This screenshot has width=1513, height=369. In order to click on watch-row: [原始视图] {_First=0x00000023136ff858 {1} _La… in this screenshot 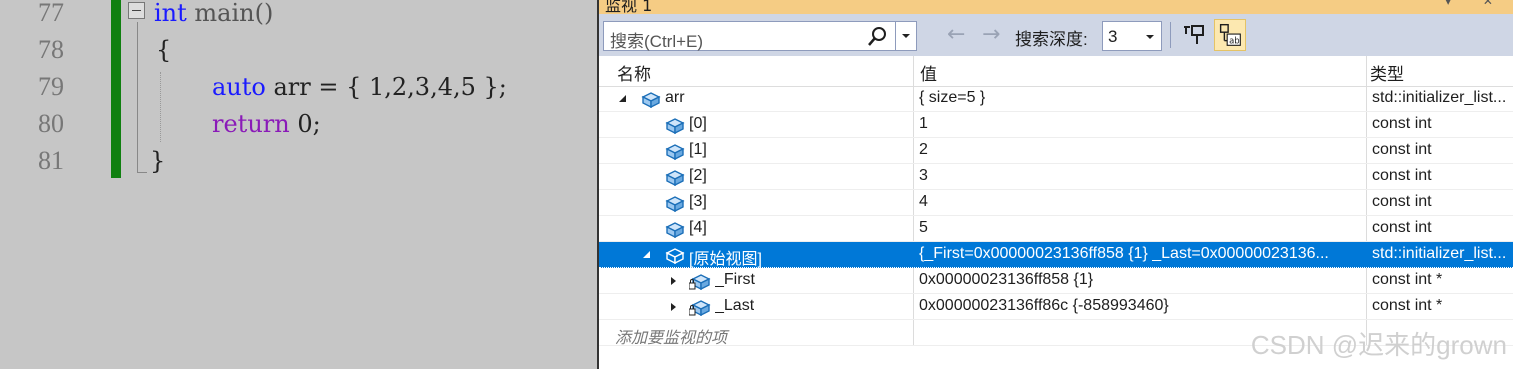, I will do `click(1056, 255)`.